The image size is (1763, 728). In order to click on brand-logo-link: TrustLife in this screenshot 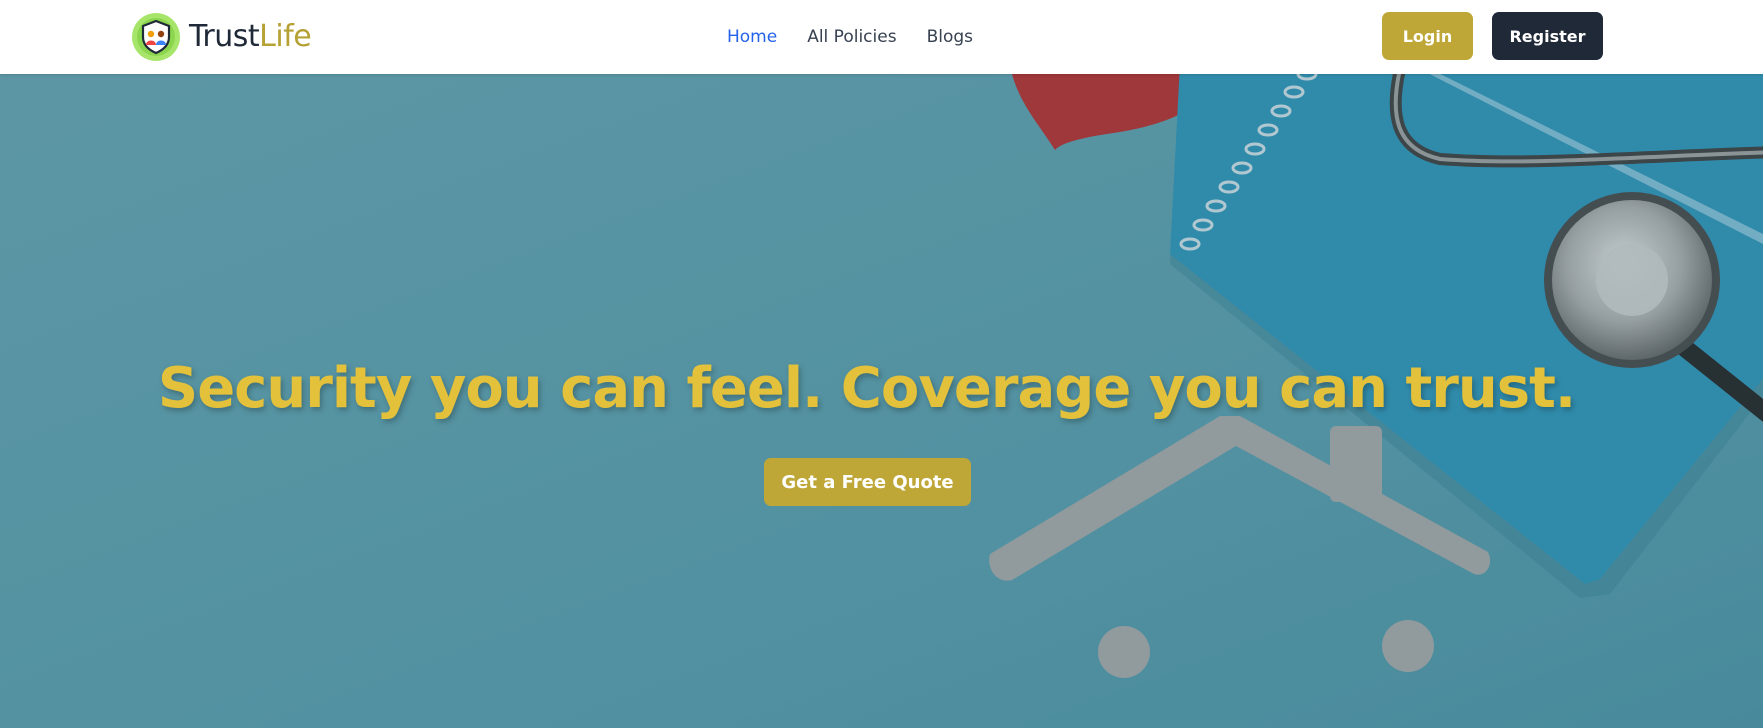, I will do `click(221, 37)`.